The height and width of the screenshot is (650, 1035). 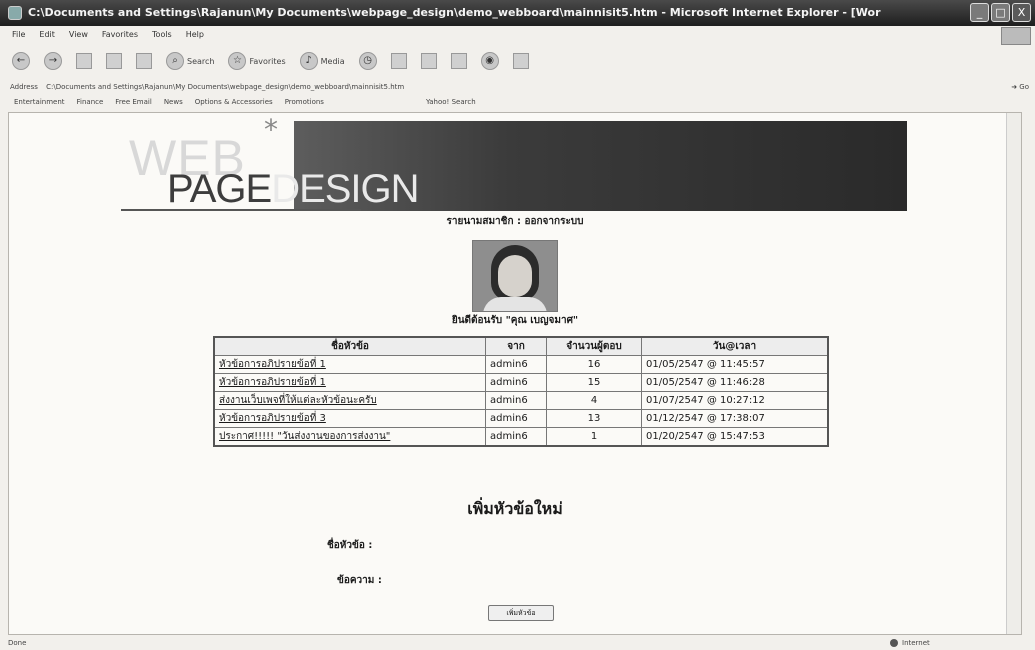 I want to click on go-label: Go, so click(x=1024, y=87).